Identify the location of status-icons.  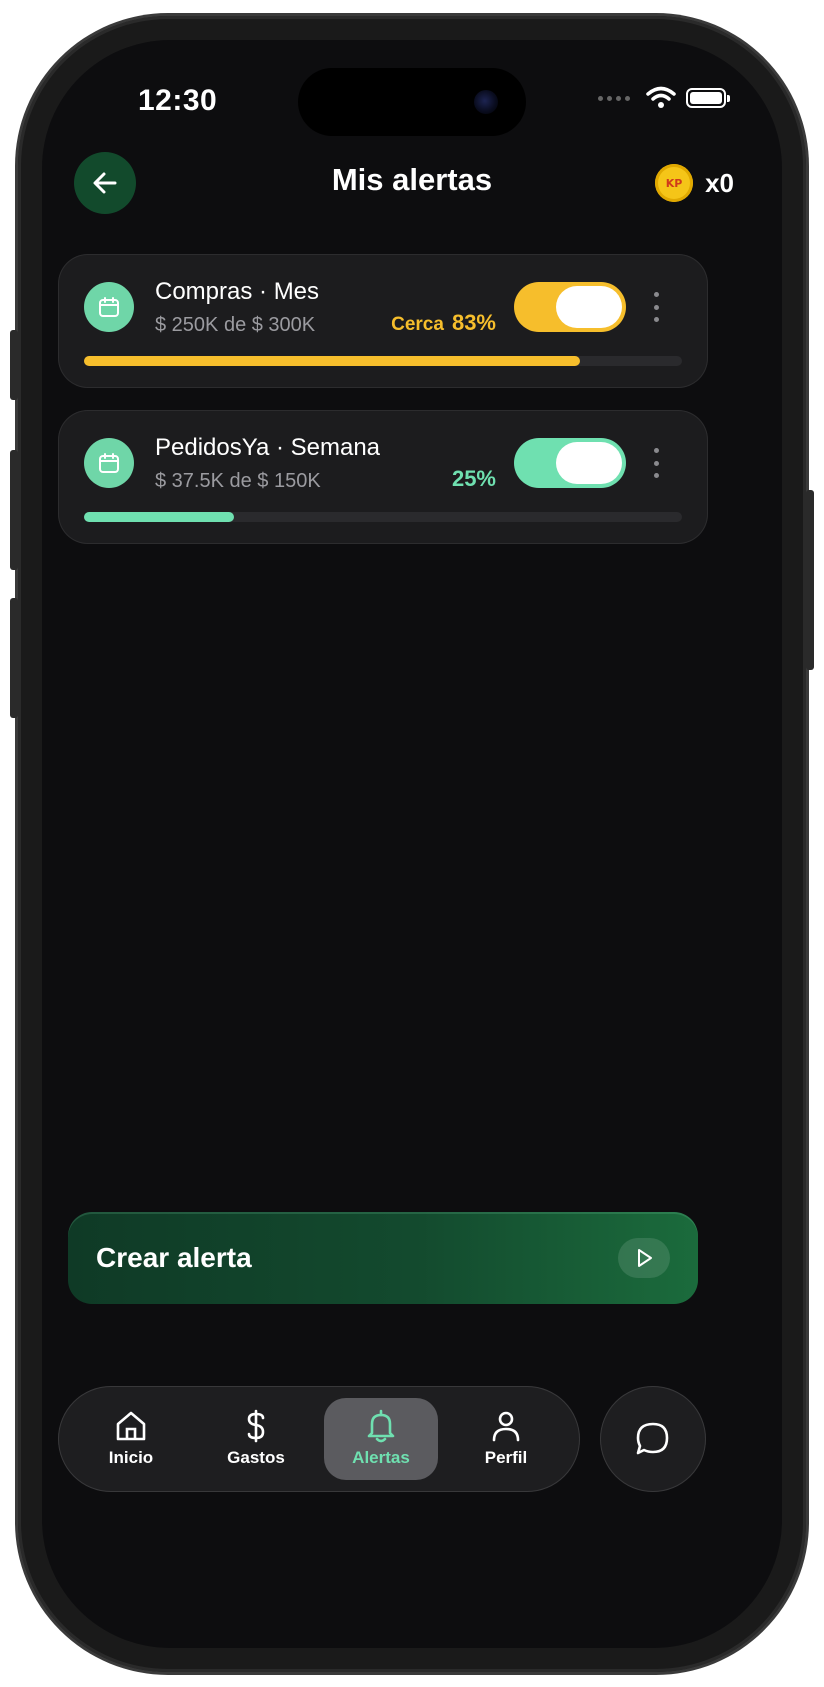
(664, 98).